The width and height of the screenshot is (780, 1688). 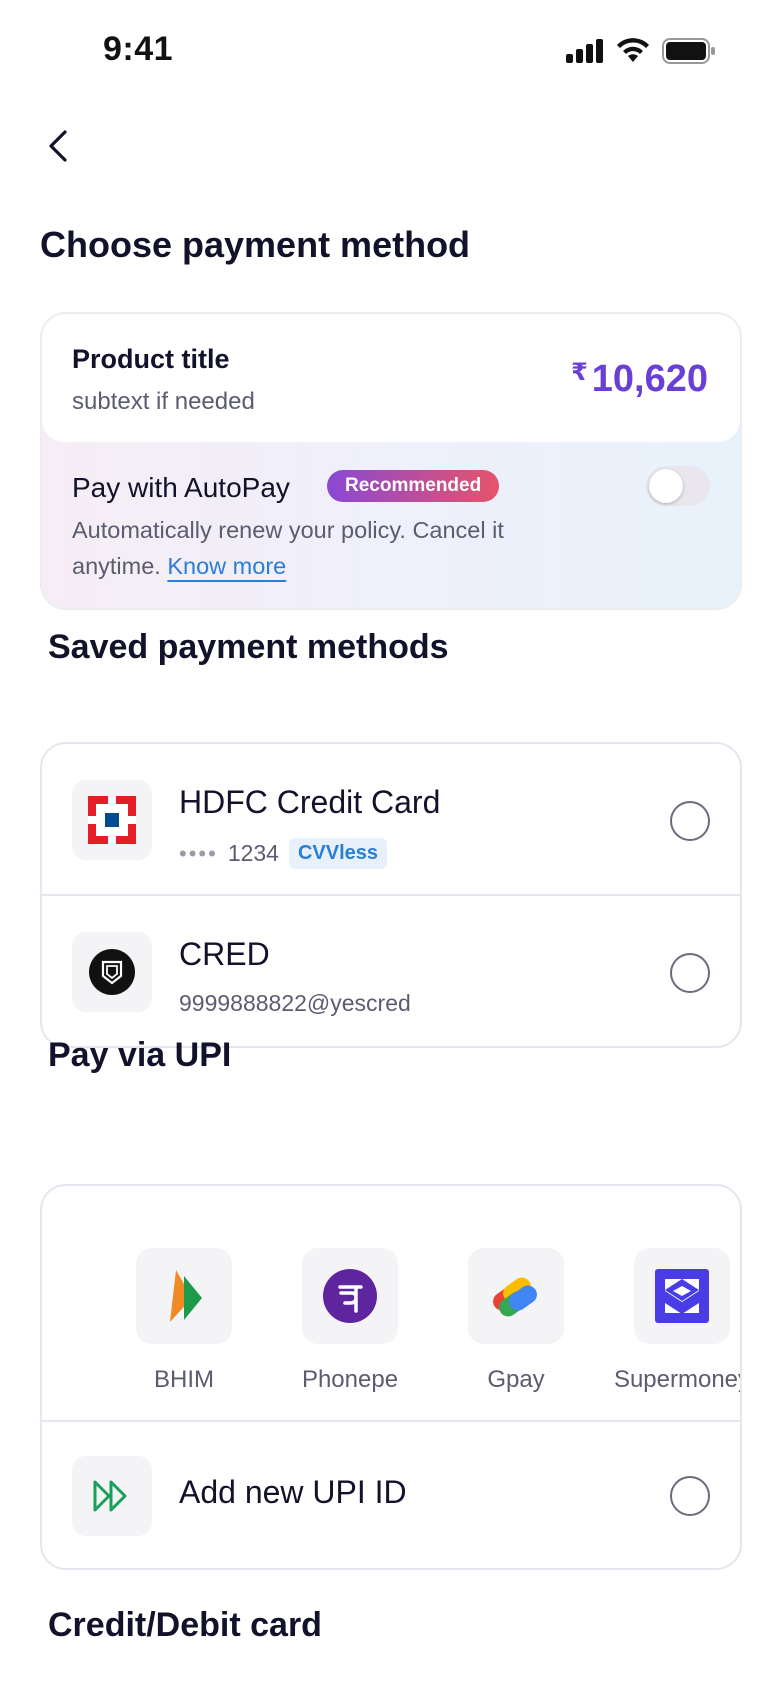 What do you see at coordinates (516, 1379) in the screenshot?
I see `upi-app-label: Gpay` at bounding box center [516, 1379].